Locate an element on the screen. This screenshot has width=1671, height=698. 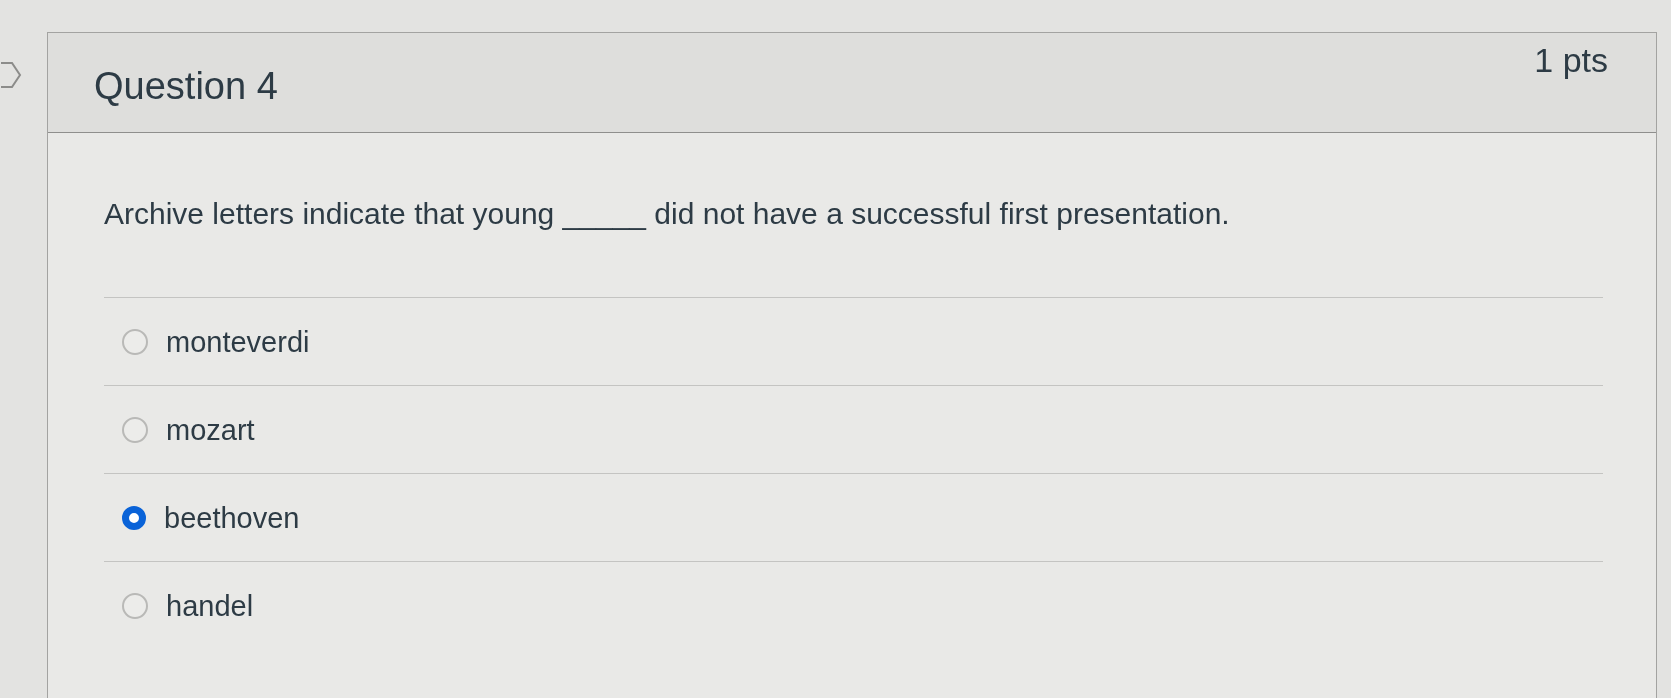
question-title: Question 4 is located at coordinates (186, 86).